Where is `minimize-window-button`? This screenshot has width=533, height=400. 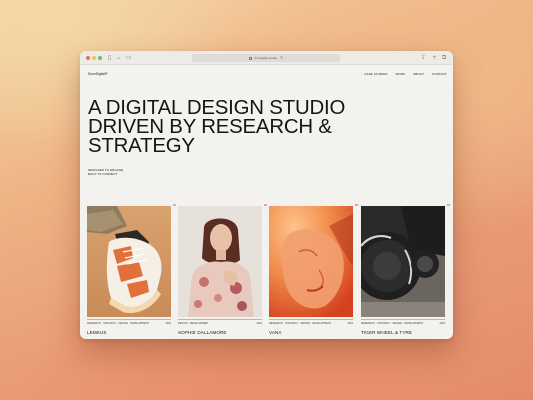 minimize-window-button is located at coordinates (94, 58).